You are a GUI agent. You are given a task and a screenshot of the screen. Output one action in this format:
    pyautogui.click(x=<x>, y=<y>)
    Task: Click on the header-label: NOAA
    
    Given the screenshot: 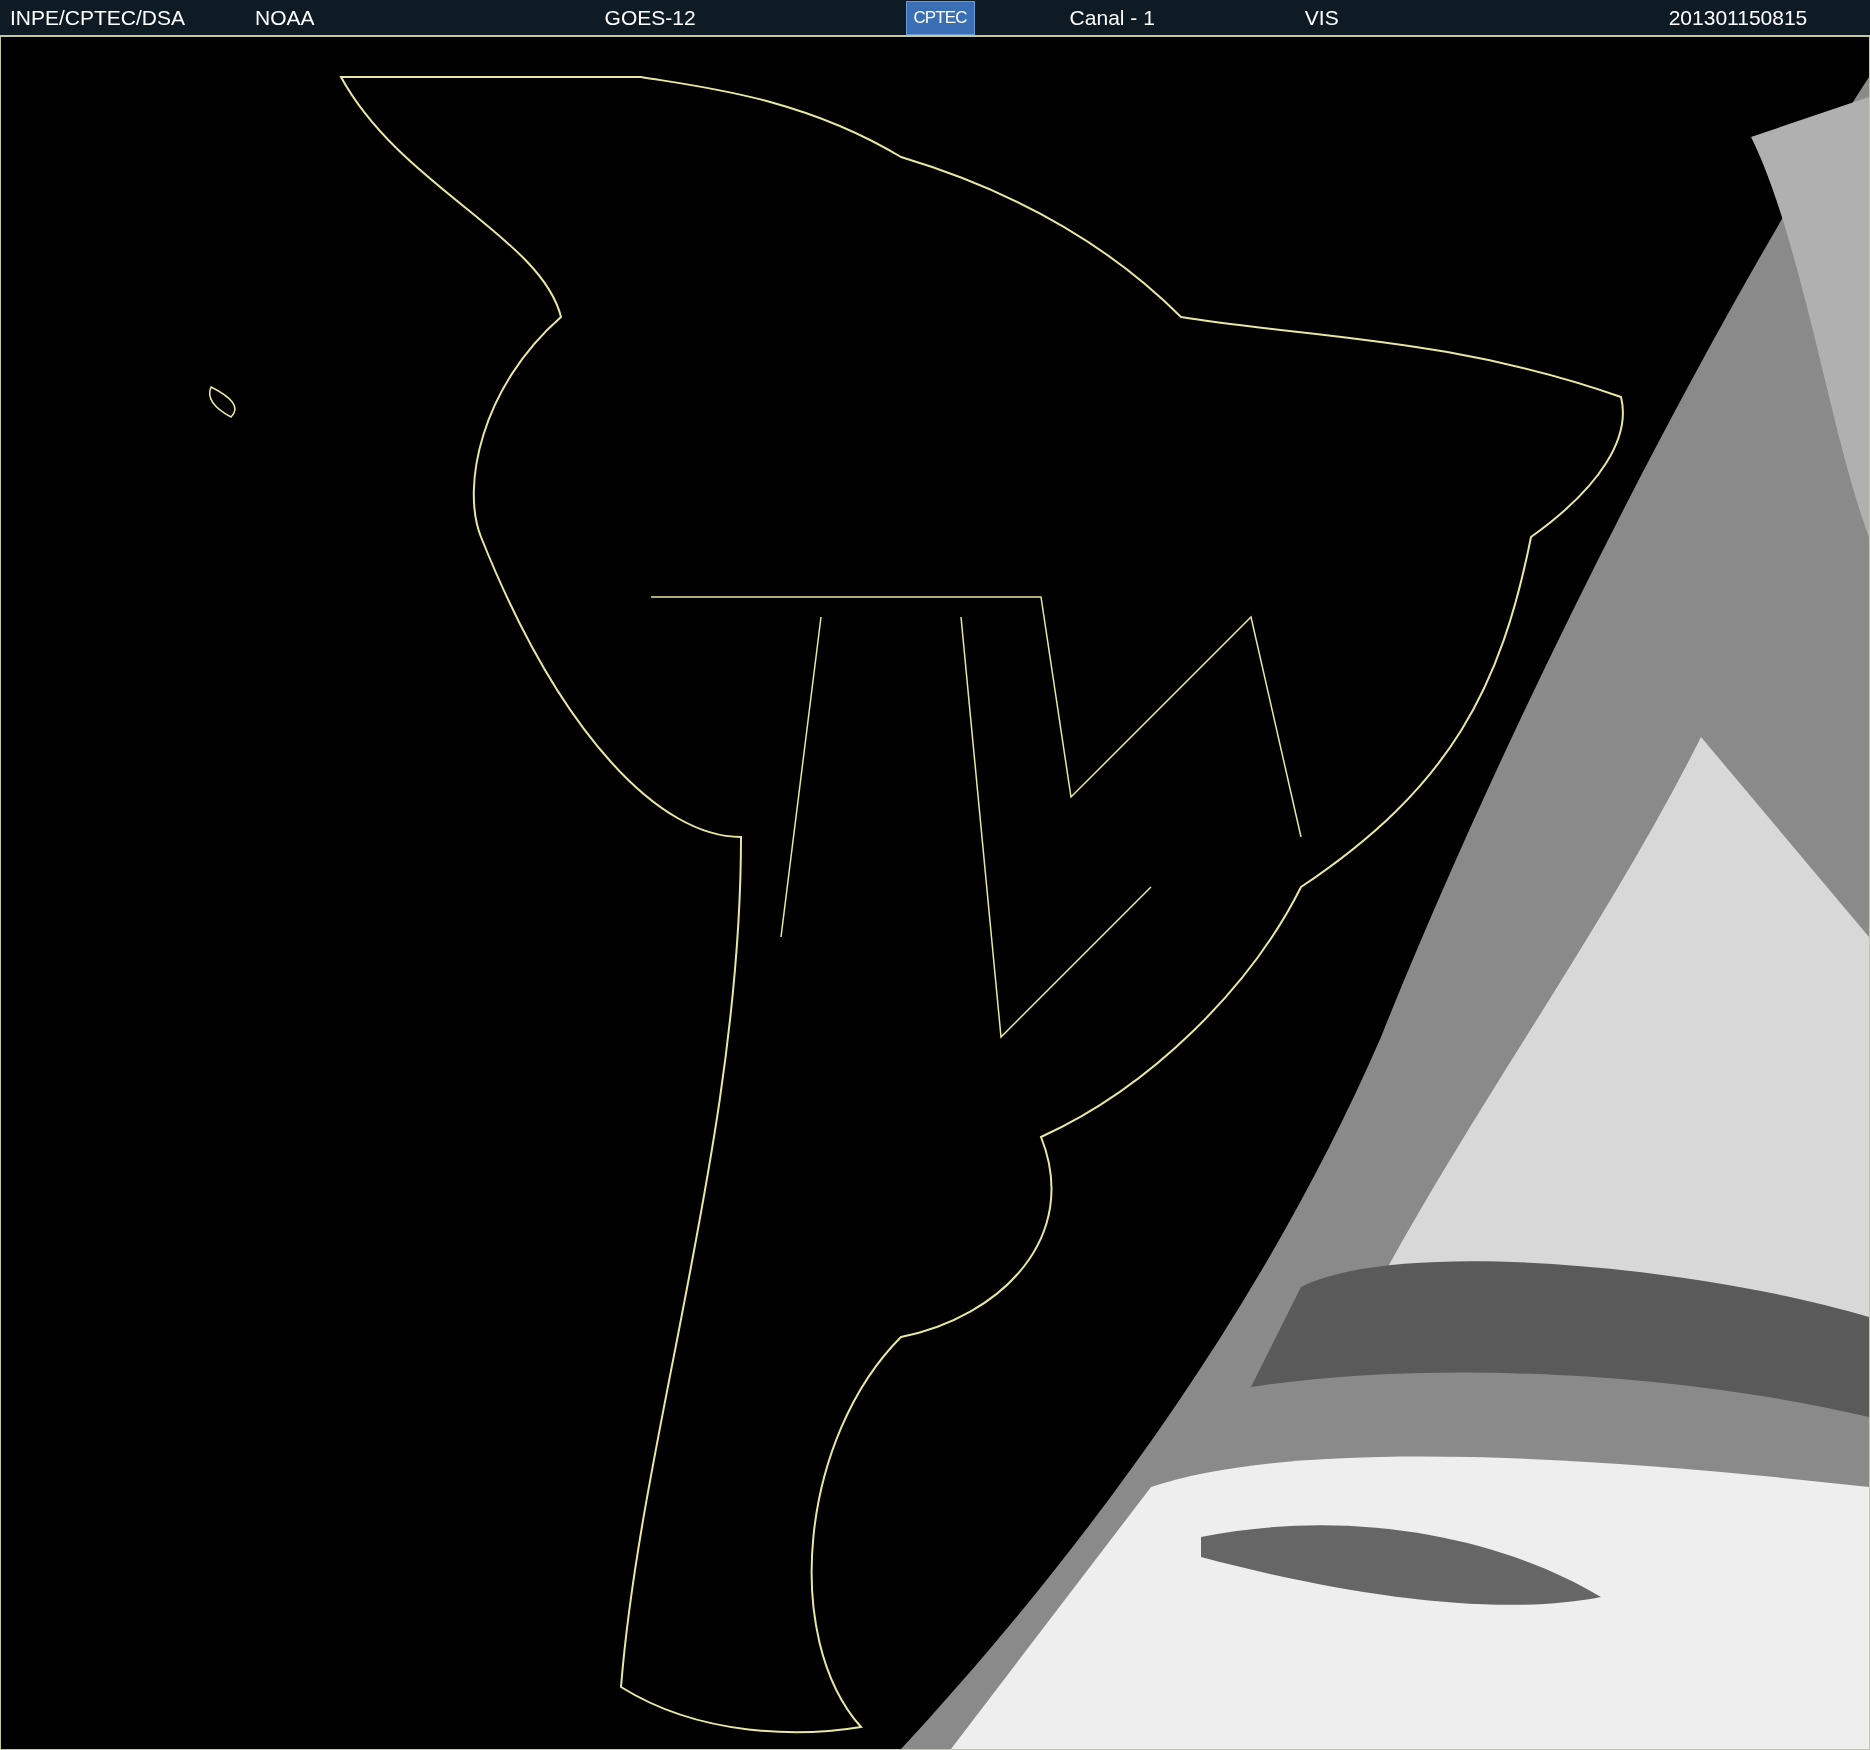 What is the action you would take?
    pyautogui.click(x=285, y=17)
    